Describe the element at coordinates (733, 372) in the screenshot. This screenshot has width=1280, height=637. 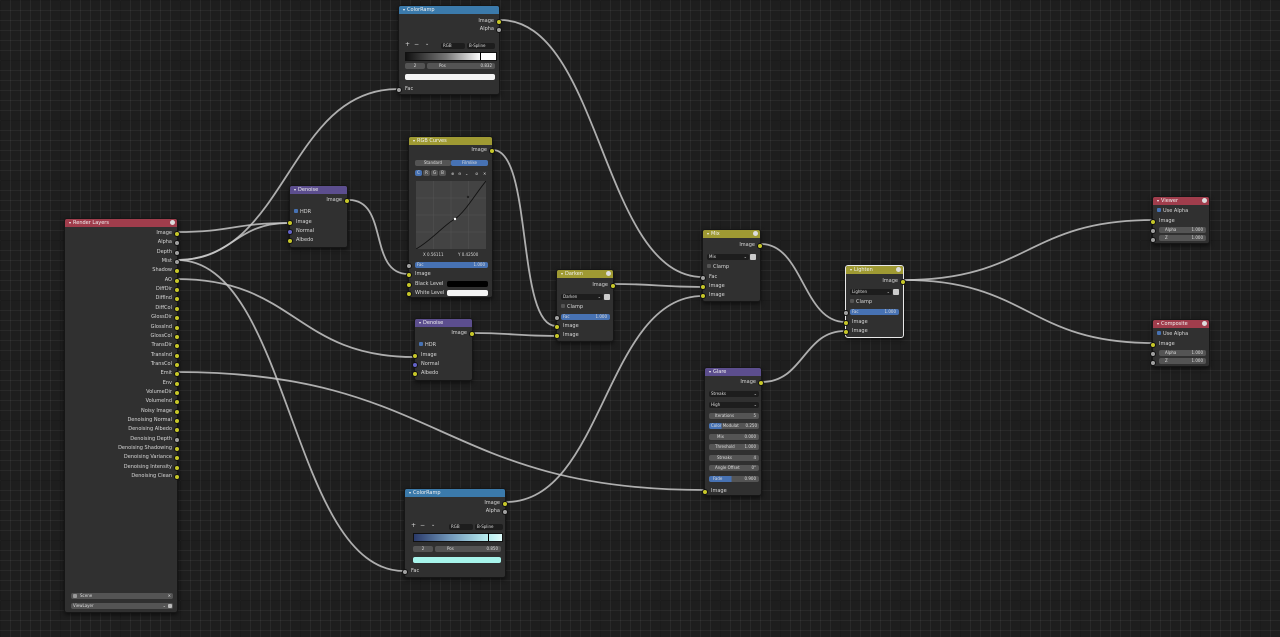
I see `node-header: ▾ Glare` at that location.